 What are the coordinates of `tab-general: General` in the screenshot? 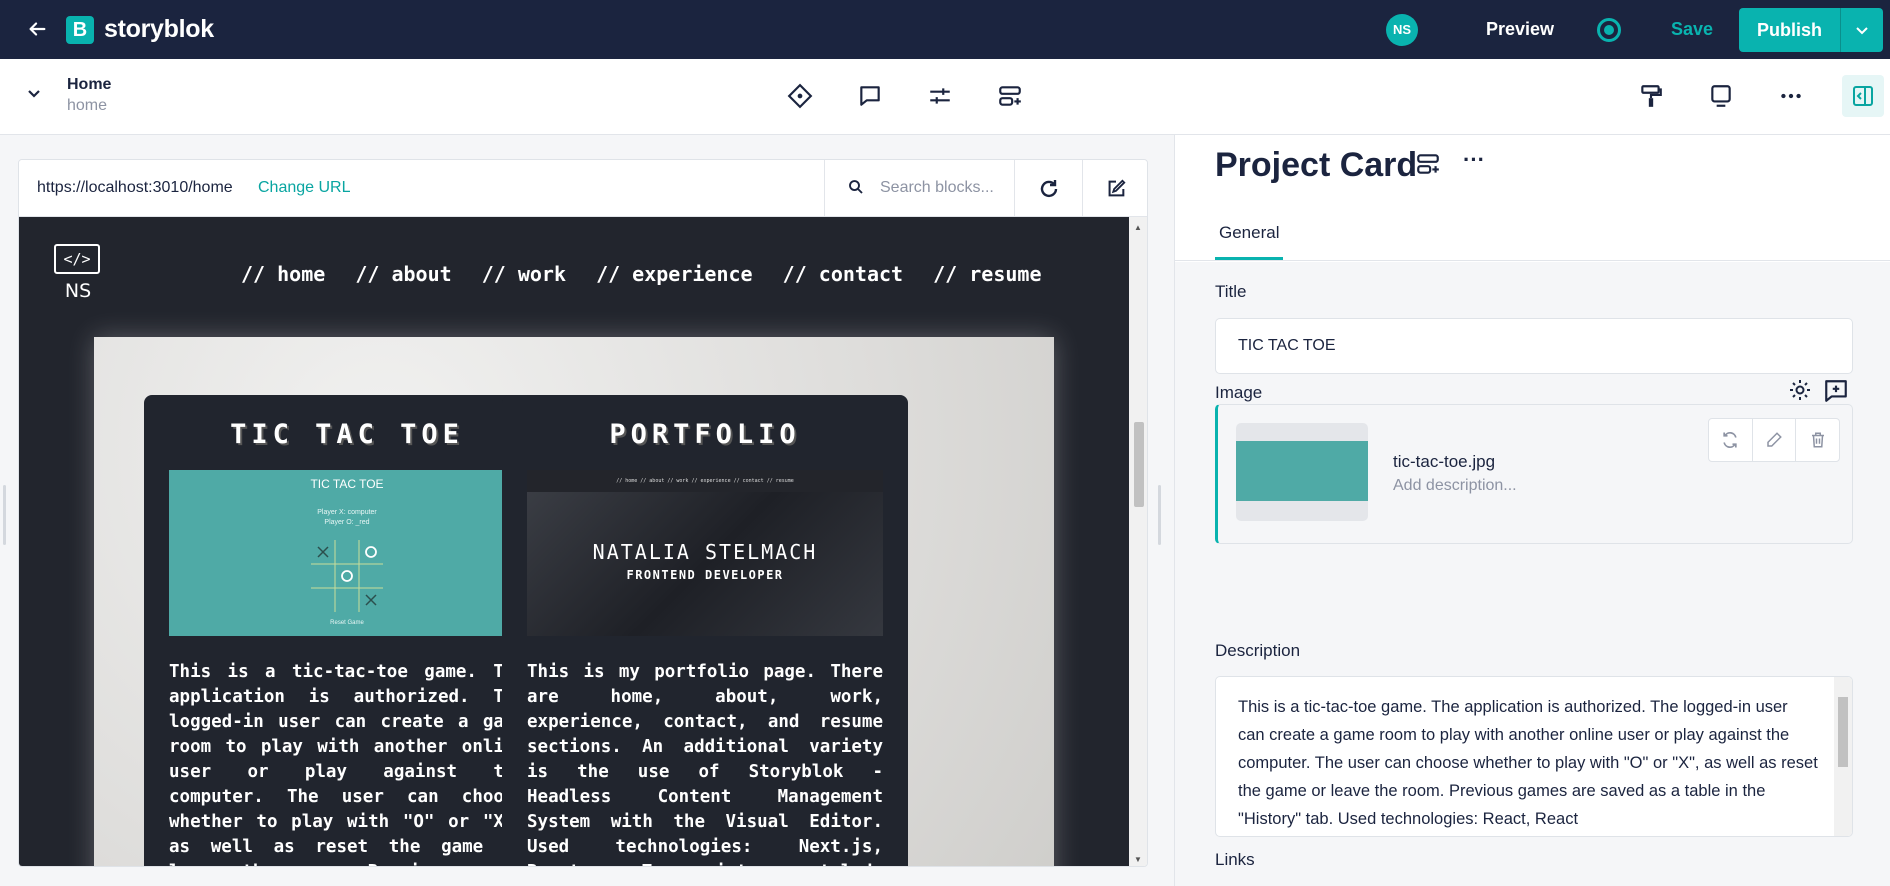 It's located at (1249, 241).